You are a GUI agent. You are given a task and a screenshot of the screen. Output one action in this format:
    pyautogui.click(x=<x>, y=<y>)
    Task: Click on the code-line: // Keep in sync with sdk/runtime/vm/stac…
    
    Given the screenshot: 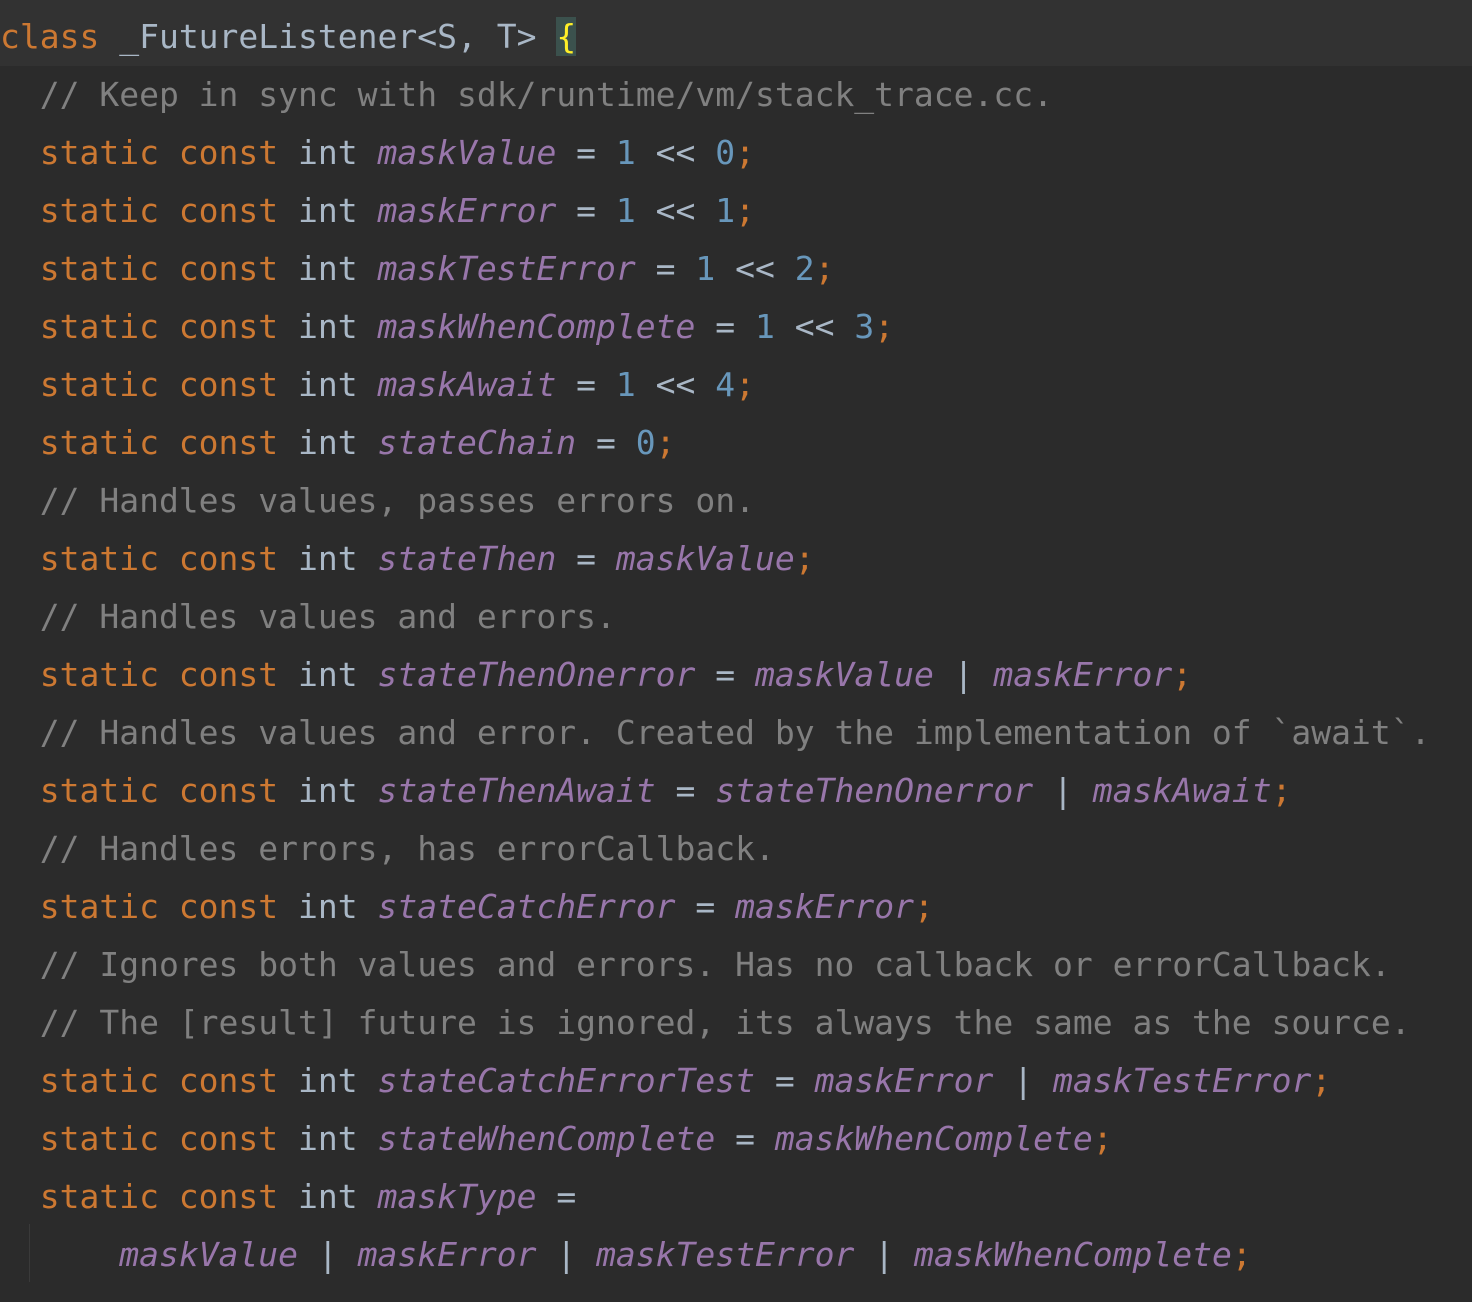 What is the action you would take?
    pyautogui.click(x=526, y=95)
    